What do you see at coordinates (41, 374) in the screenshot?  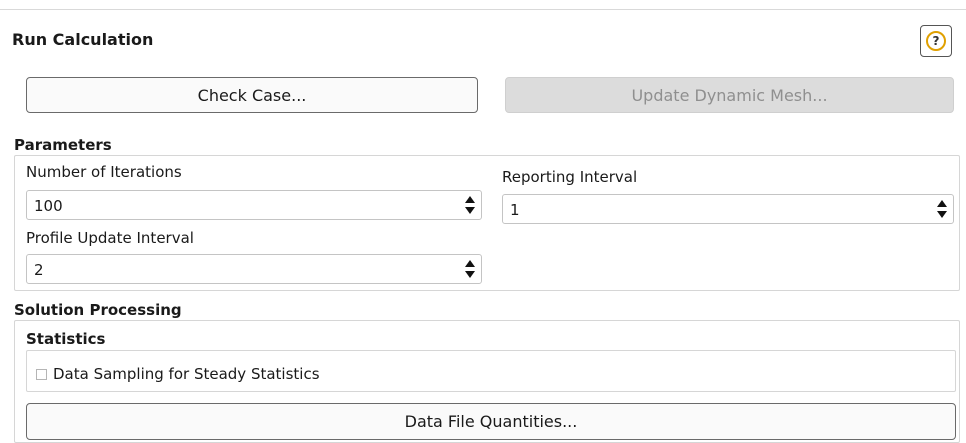 I see `data-sampling-checkbox` at bounding box center [41, 374].